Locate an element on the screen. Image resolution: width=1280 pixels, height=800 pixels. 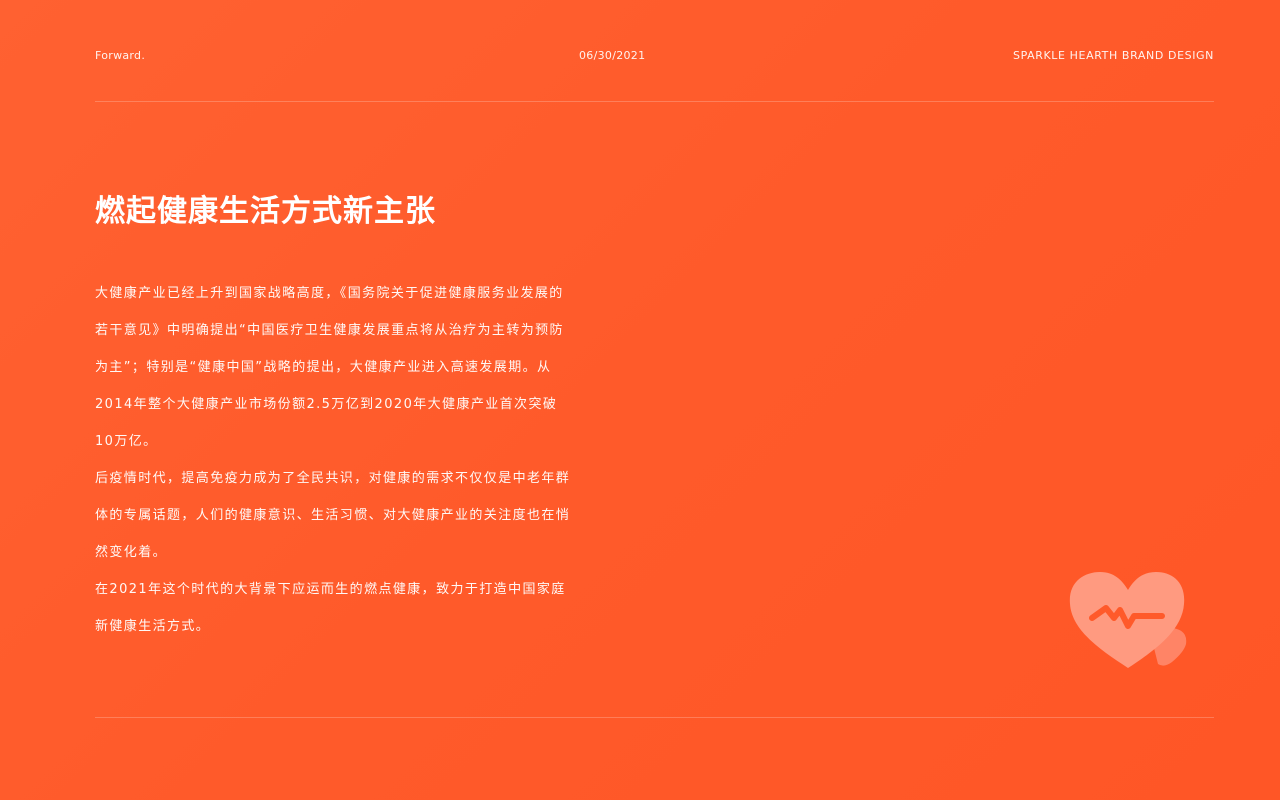
top-divider is located at coordinates (654, 101).